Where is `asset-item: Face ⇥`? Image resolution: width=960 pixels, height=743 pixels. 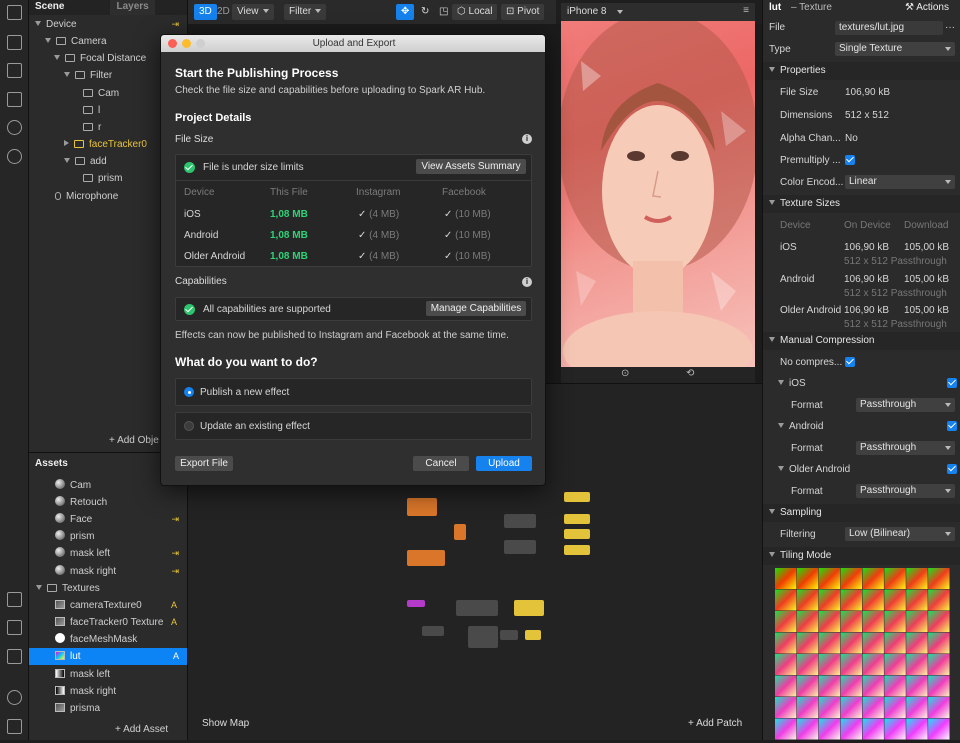 asset-item: Face ⇥ is located at coordinates (120, 519).